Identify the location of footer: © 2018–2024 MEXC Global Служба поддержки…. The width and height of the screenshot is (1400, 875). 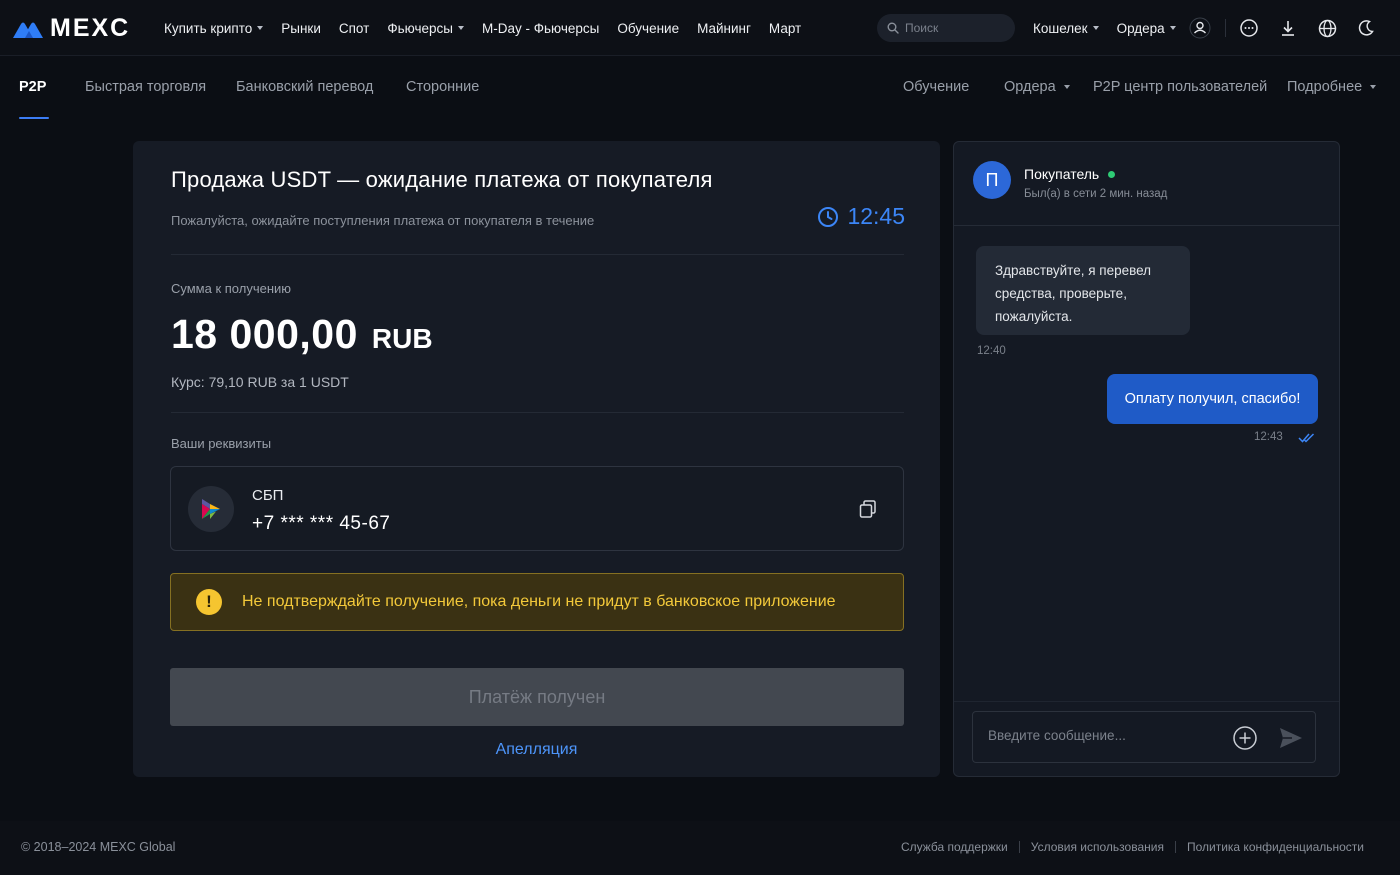
(700, 848).